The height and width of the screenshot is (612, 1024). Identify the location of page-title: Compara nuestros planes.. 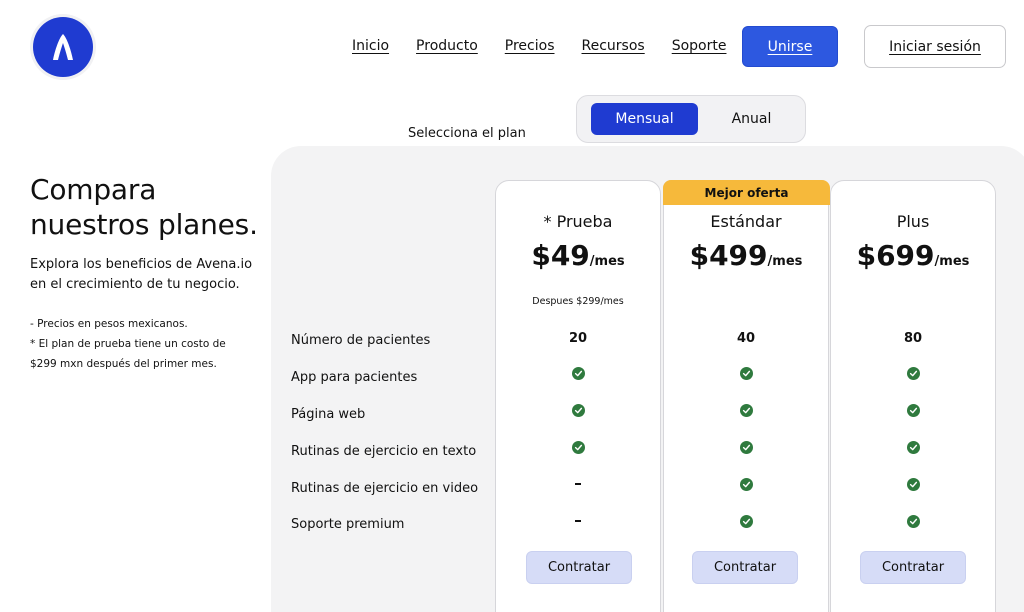
(144, 207).